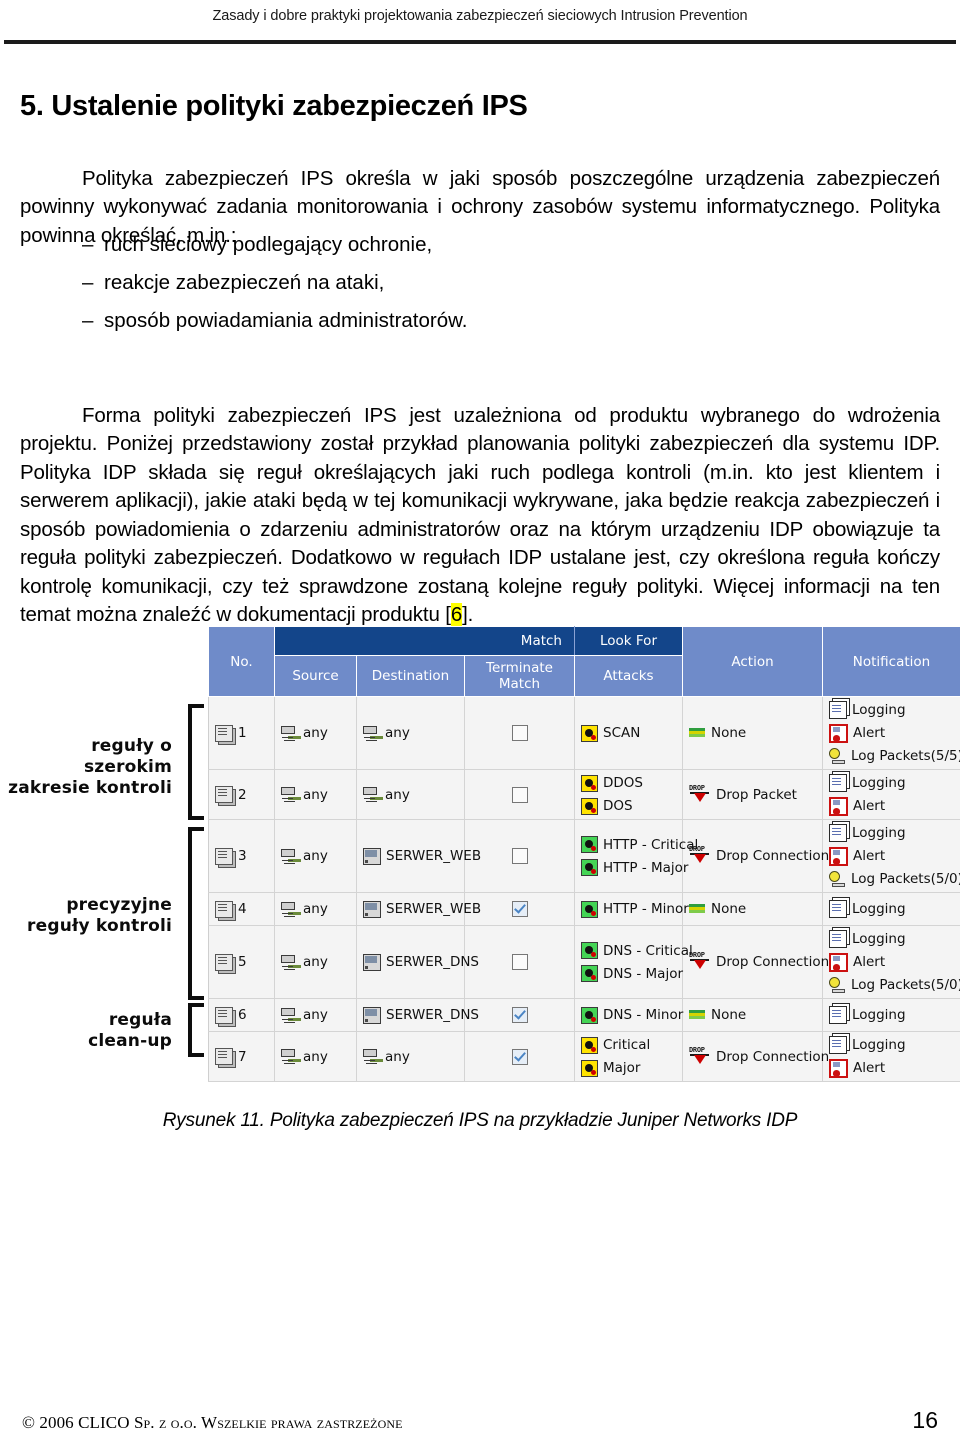 This screenshot has height=1452, width=960. I want to click on attack-value-label: DNS - Major, so click(643, 973).